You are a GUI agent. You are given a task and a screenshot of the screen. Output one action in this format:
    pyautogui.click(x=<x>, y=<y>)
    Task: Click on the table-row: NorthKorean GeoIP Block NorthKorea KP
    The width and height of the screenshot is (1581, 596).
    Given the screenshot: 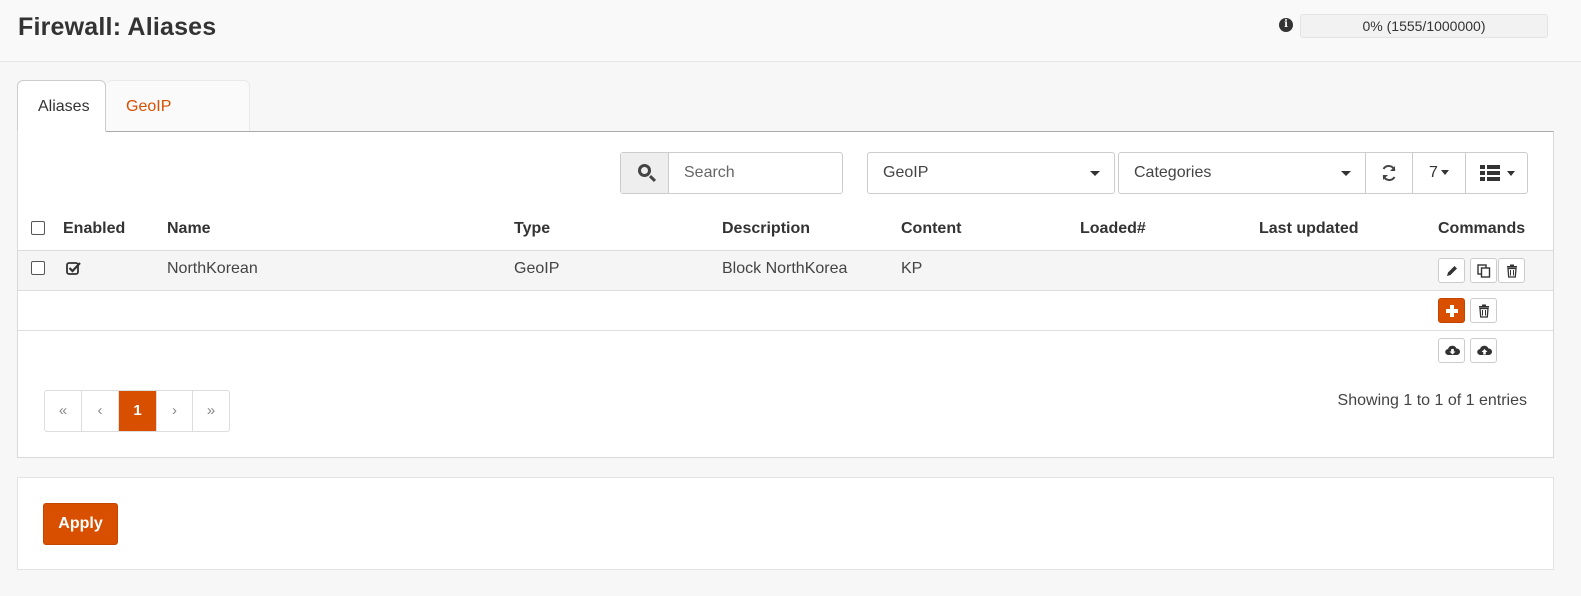 What is the action you would take?
    pyautogui.click(x=785, y=270)
    